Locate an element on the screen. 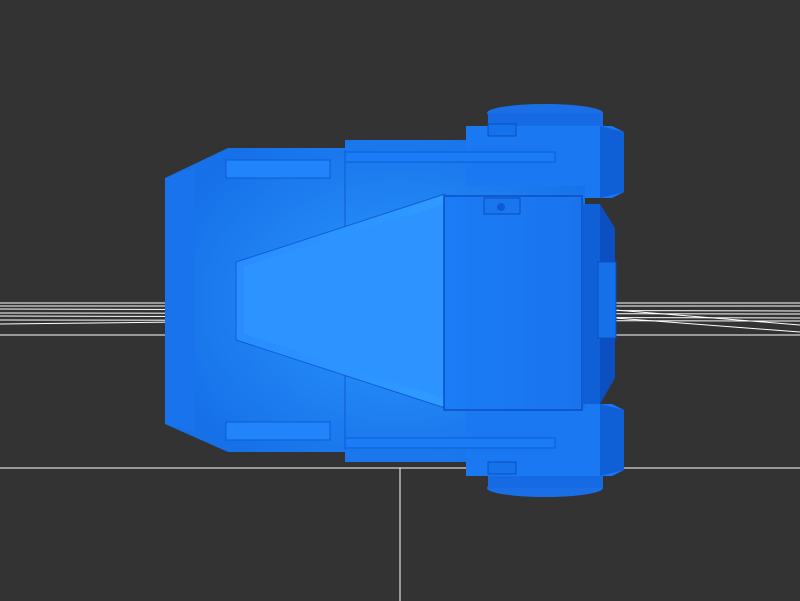 The height and width of the screenshot is (601, 800). model-left-bevel is located at coordinates (180, 300).